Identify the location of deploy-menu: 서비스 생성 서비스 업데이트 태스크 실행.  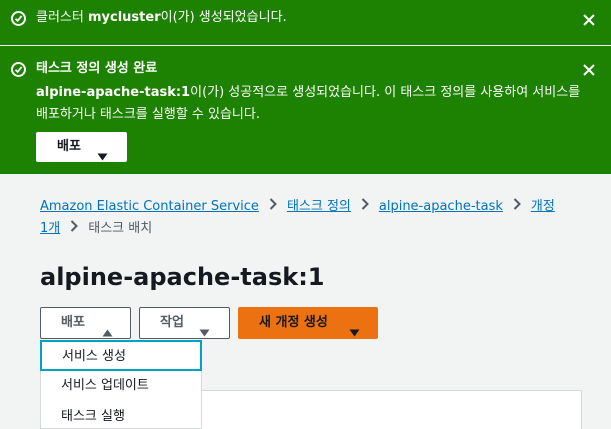
(121, 384).